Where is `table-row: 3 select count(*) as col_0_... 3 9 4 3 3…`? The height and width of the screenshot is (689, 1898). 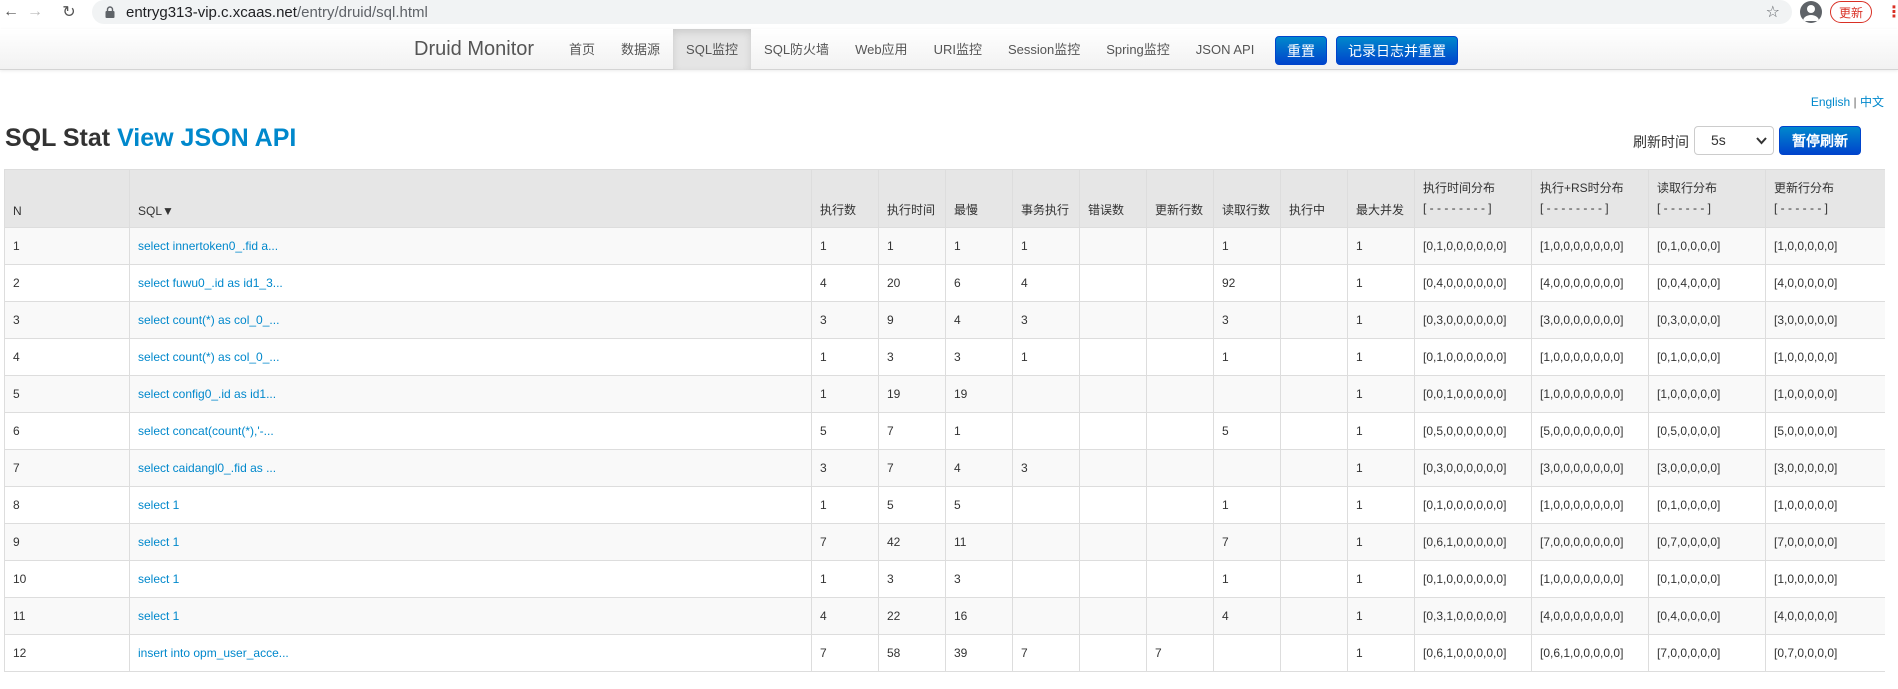 table-row: 3 select count(*) as col_0_... 3 9 4 3 3… is located at coordinates (944, 320).